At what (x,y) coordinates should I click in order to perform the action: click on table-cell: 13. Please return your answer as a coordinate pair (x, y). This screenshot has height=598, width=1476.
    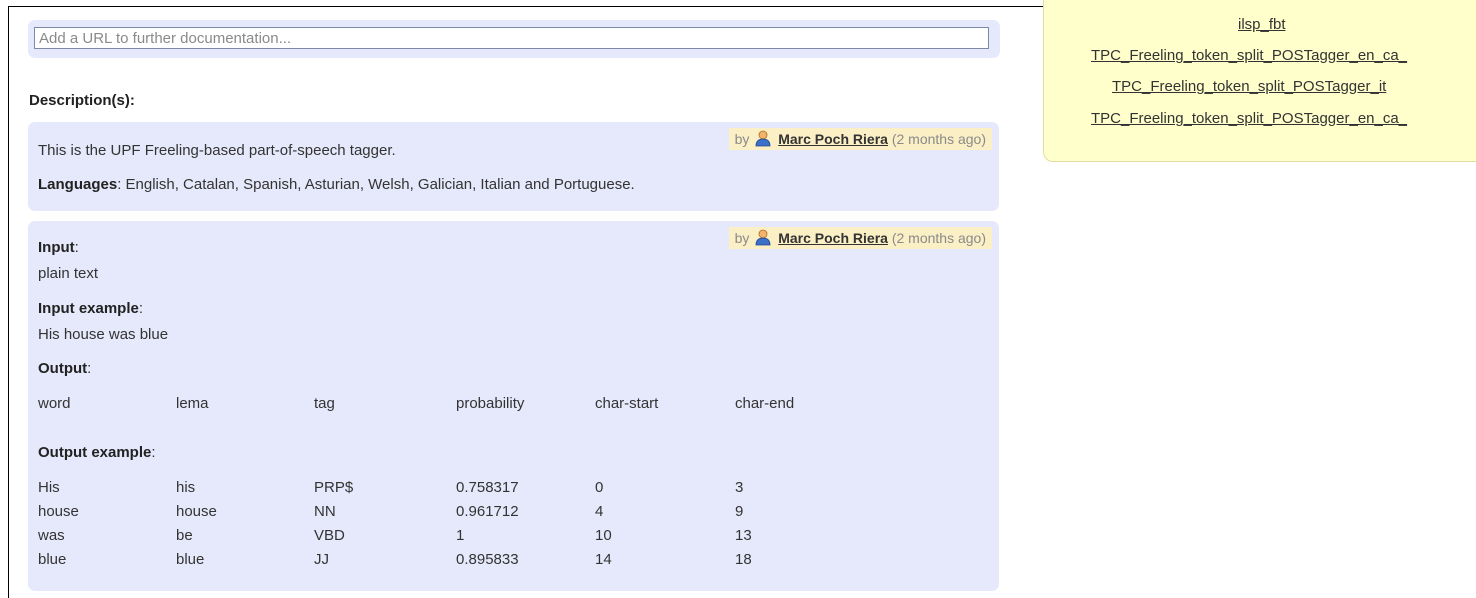
    Looking at the image, I should click on (743, 535).